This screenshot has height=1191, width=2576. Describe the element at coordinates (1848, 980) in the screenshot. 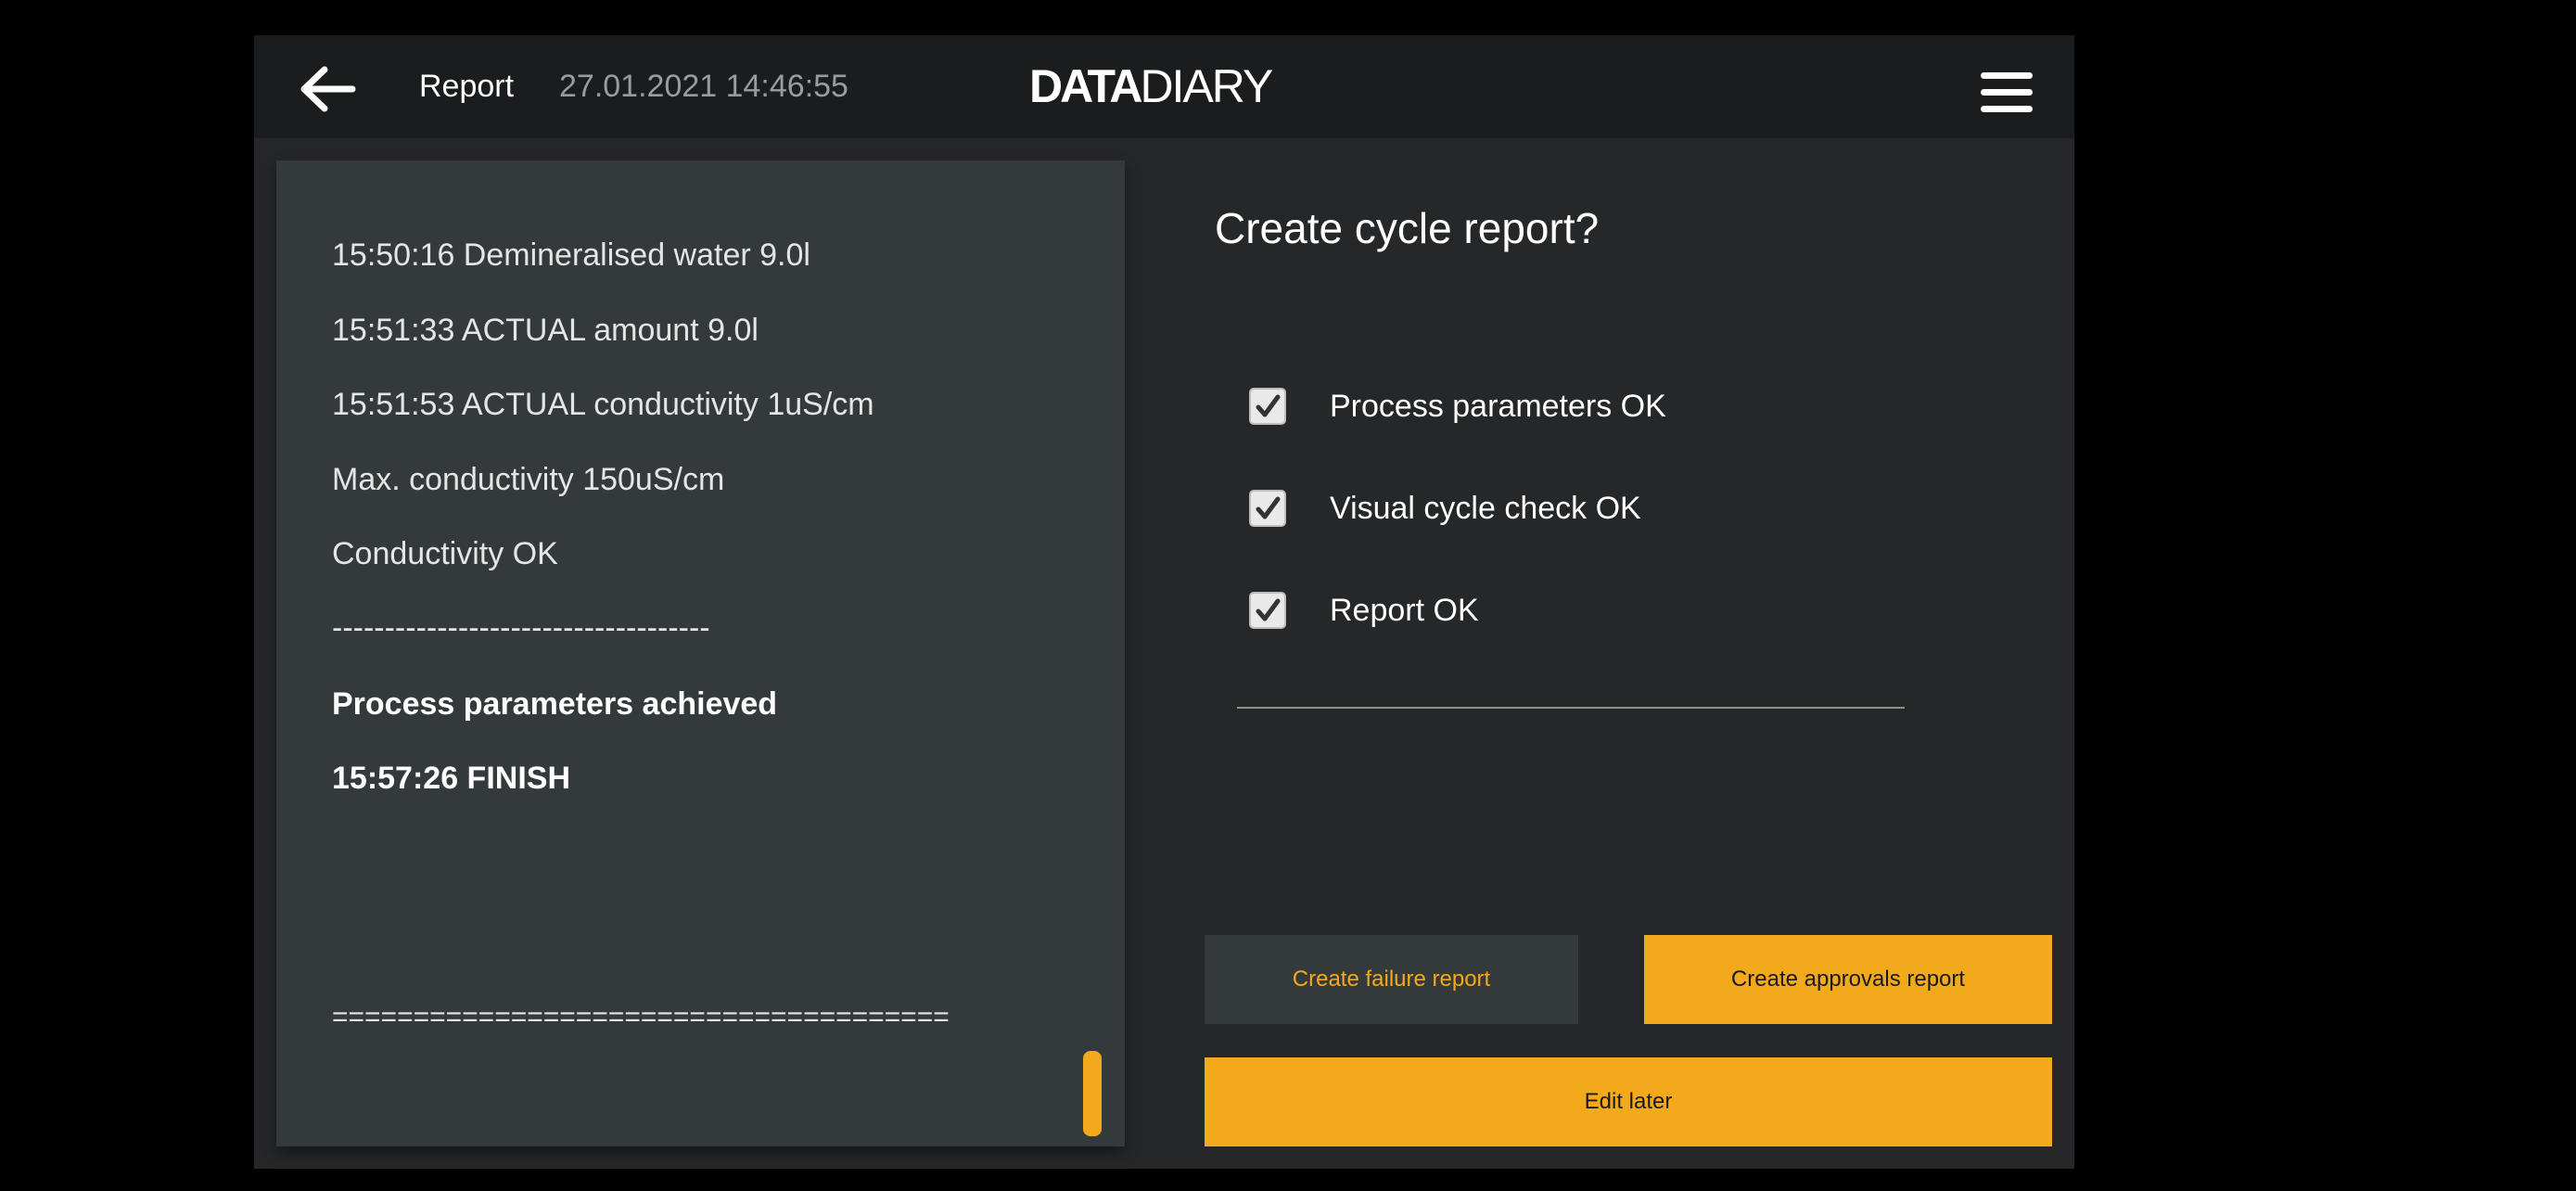

I see `create-approvals-report-button: Create approvals report` at that location.